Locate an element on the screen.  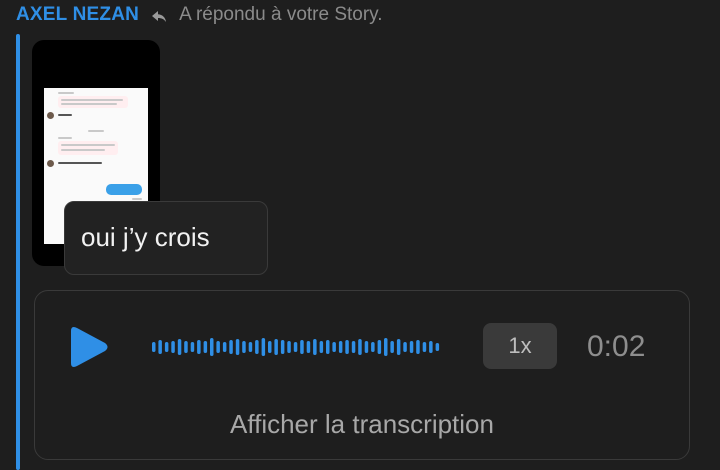
reply-arrow-icon is located at coordinates (159, 15).